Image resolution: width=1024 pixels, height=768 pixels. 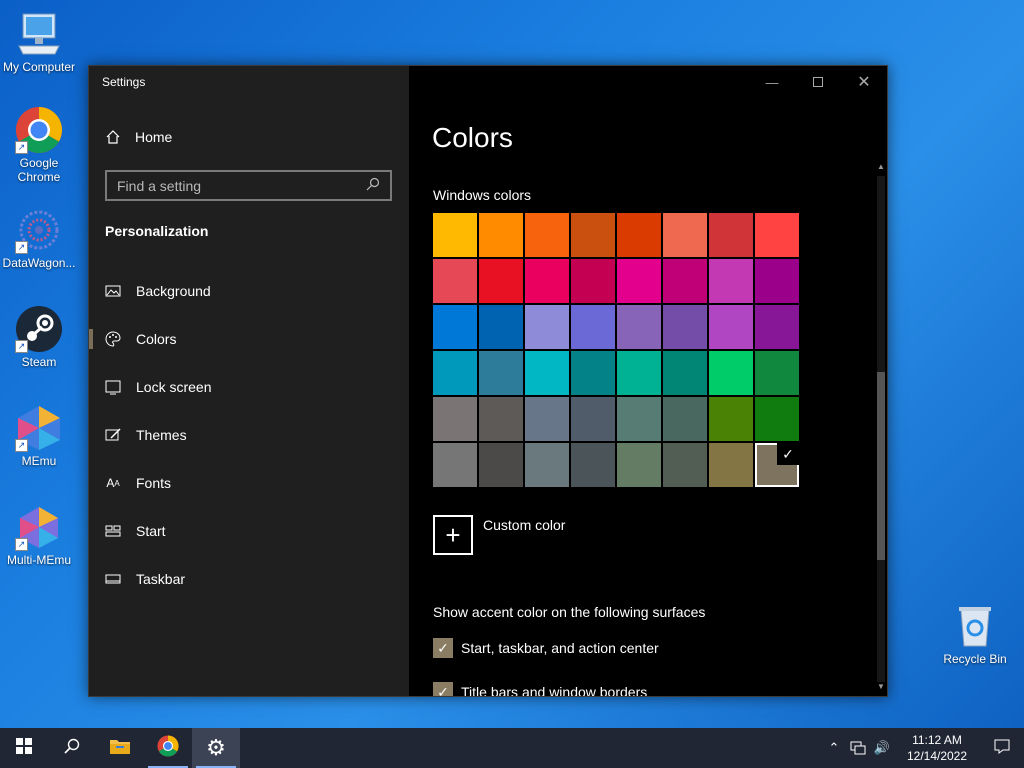 I want to click on content-scrollbar: ▲ ▼, so click(x=881, y=429).